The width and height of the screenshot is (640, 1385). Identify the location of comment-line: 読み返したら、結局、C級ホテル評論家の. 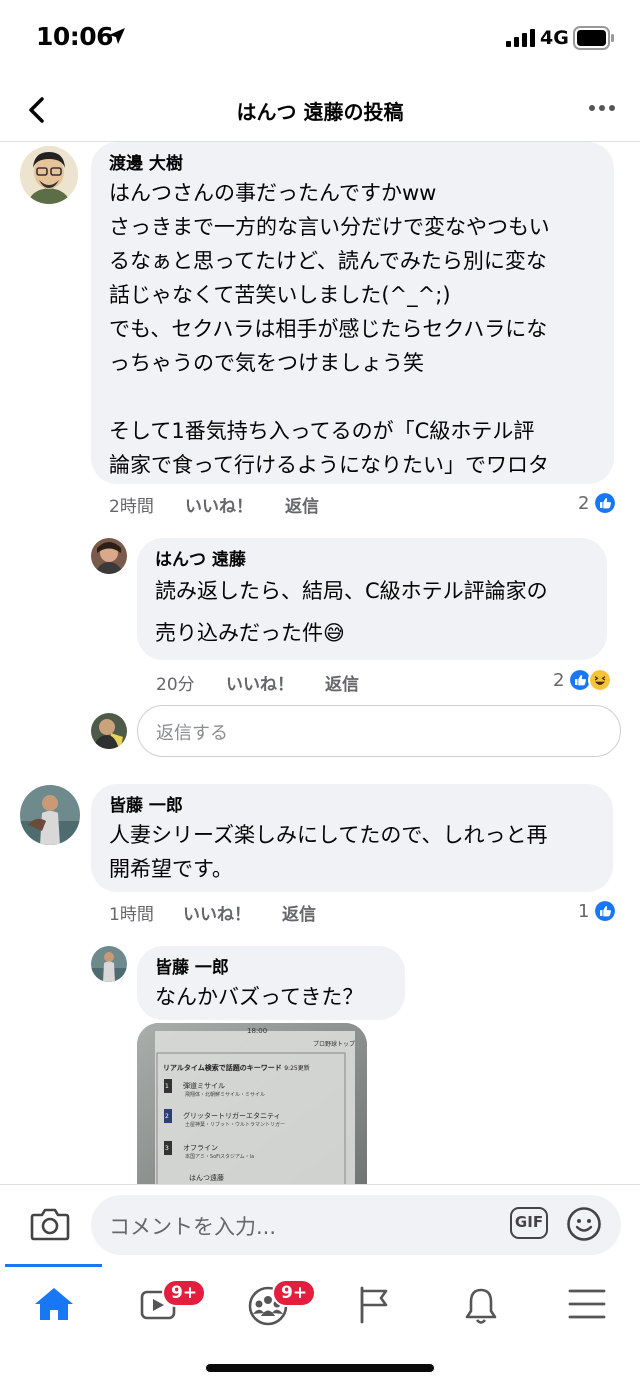
(351, 591).